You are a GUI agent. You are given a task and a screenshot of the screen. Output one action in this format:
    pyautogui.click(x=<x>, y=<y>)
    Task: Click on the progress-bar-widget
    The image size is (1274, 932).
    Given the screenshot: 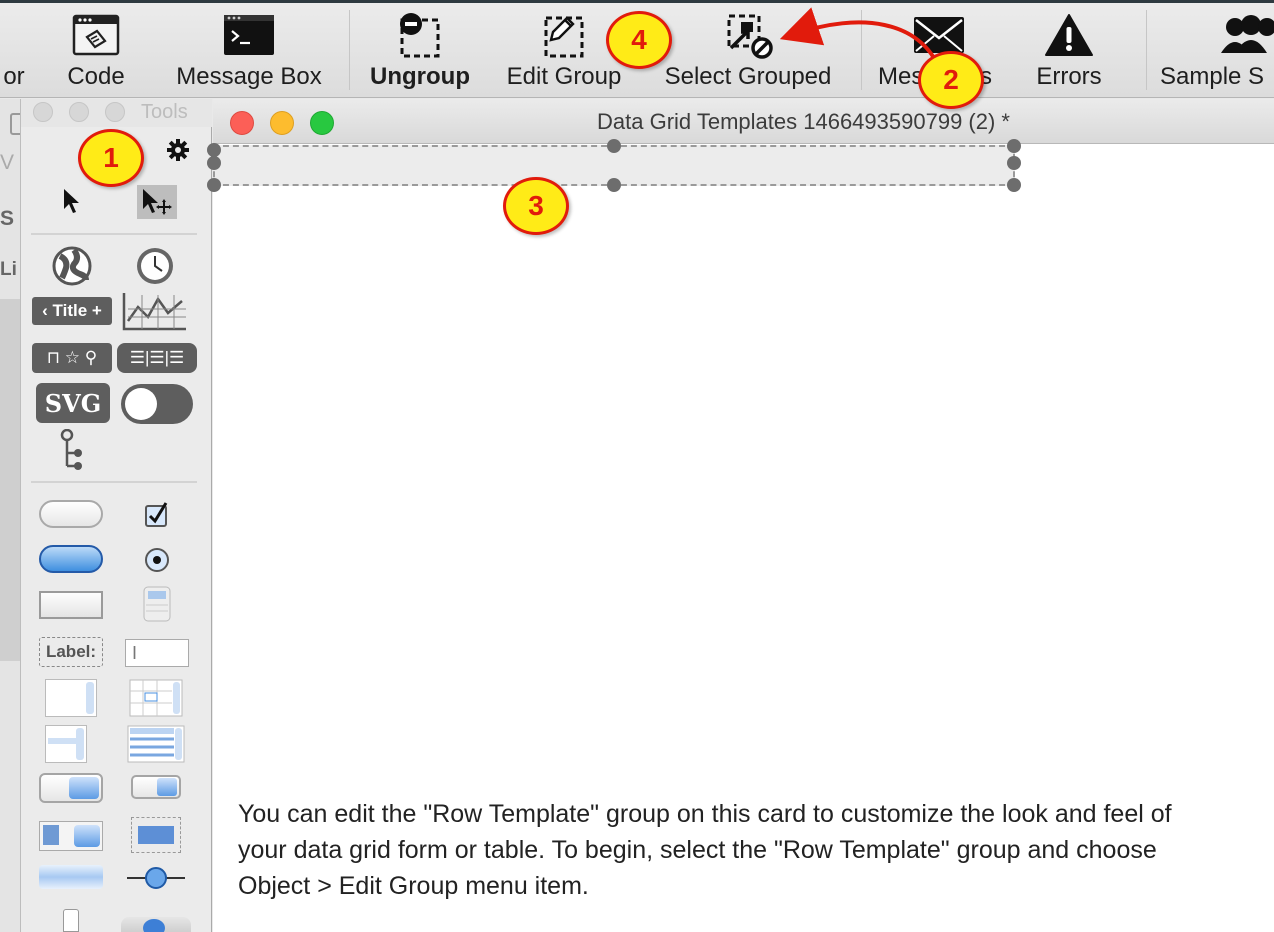 What is the action you would take?
    pyautogui.click(x=71, y=877)
    